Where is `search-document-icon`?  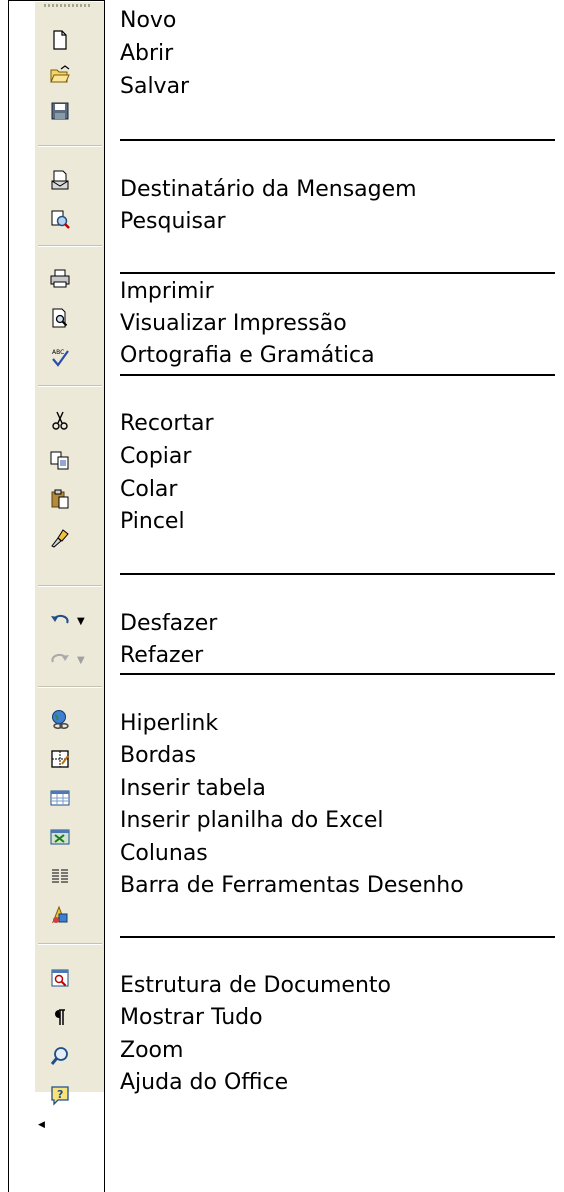 search-document-icon is located at coordinates (60, 219).